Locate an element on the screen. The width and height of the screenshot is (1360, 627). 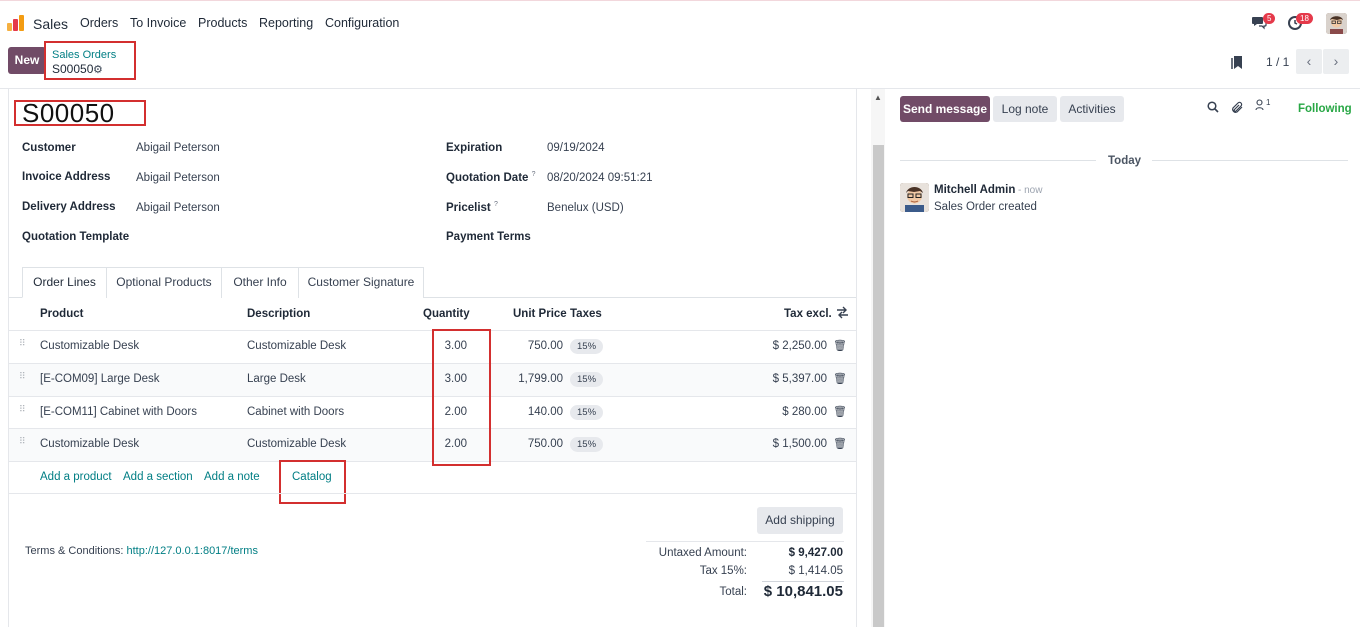
add-product-link: Add a product is located at coordinates (76, 477).